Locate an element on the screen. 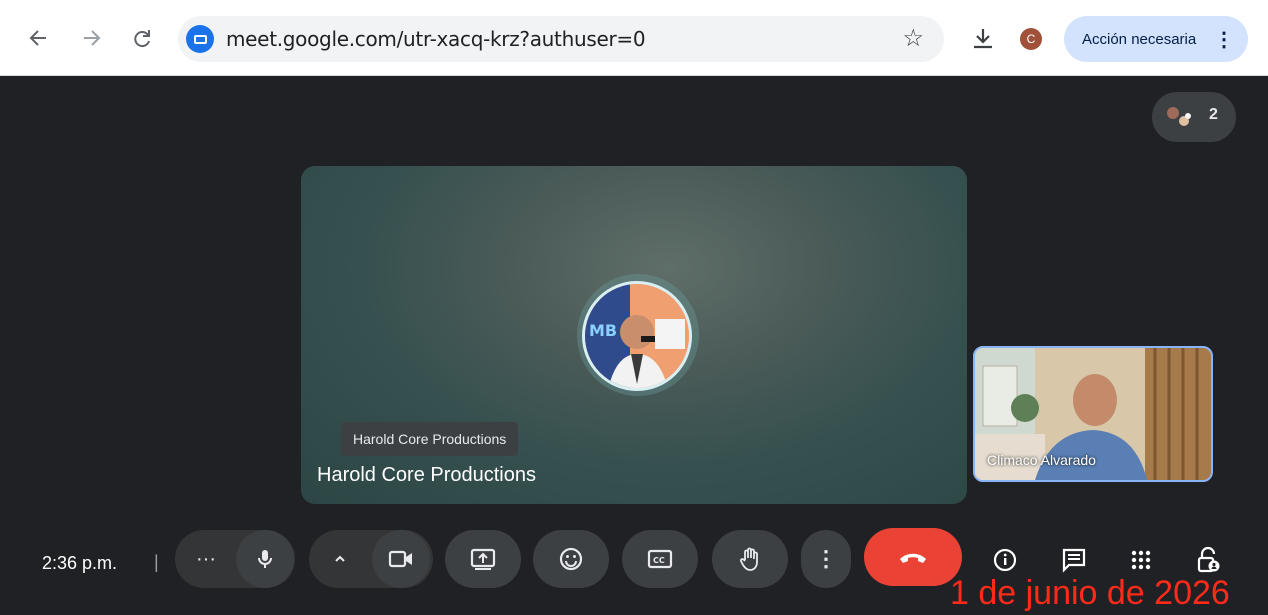 Image resolution: width=1268 pixels, height=615 pixels. name-tooltip: Harold Core Productions is located at coordinates (430, 439).